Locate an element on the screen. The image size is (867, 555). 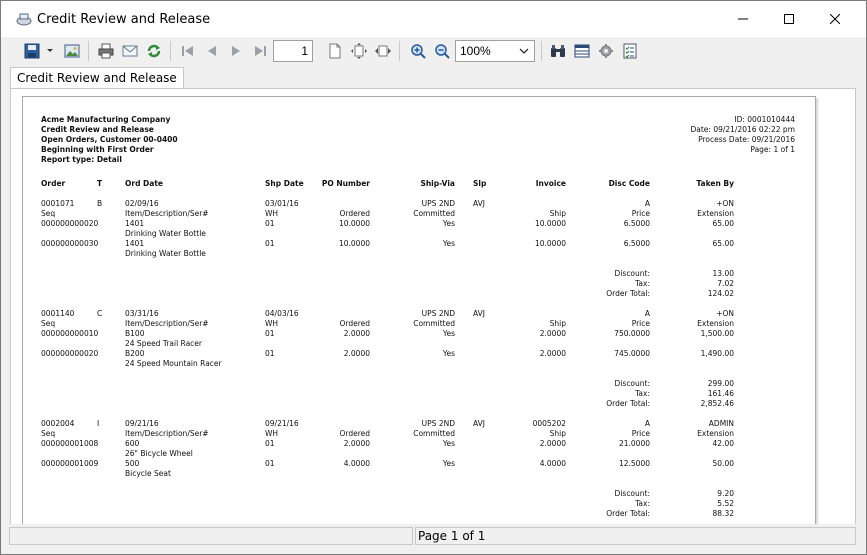
order-tax: 7.02 is located at coordinates (725, 283).